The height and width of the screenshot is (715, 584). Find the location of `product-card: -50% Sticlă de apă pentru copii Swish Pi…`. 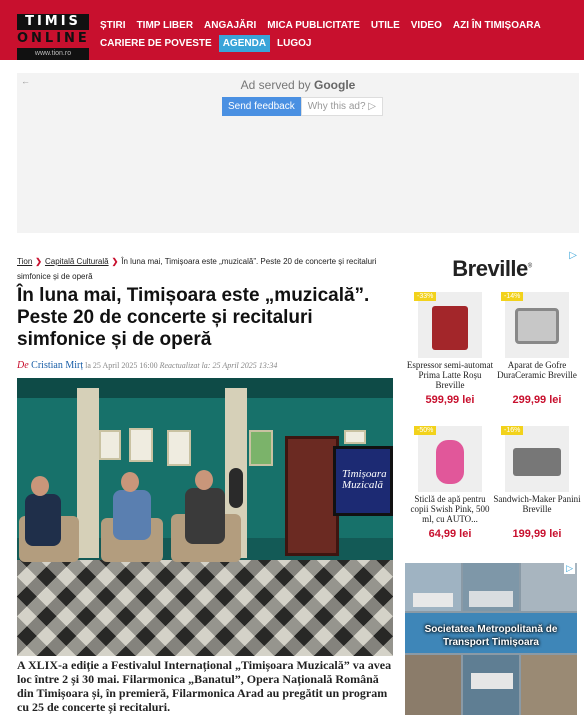

product-card: -50% Sticlă de apă pentru copii Swish Pi… is located at coordinates (450, 483).